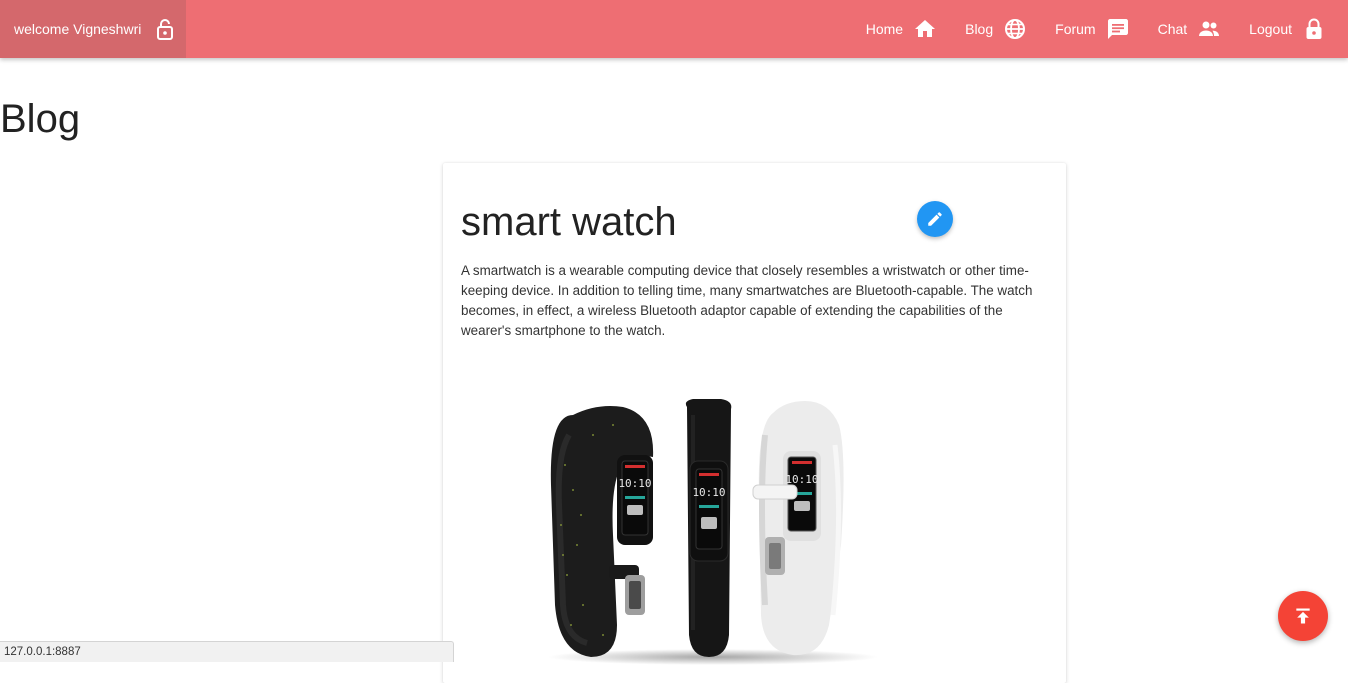  What do you see at coordinates (1075, 29) in the screenshot?
I see `nav-item-label: Forum` at bounding box center [1075, 29].